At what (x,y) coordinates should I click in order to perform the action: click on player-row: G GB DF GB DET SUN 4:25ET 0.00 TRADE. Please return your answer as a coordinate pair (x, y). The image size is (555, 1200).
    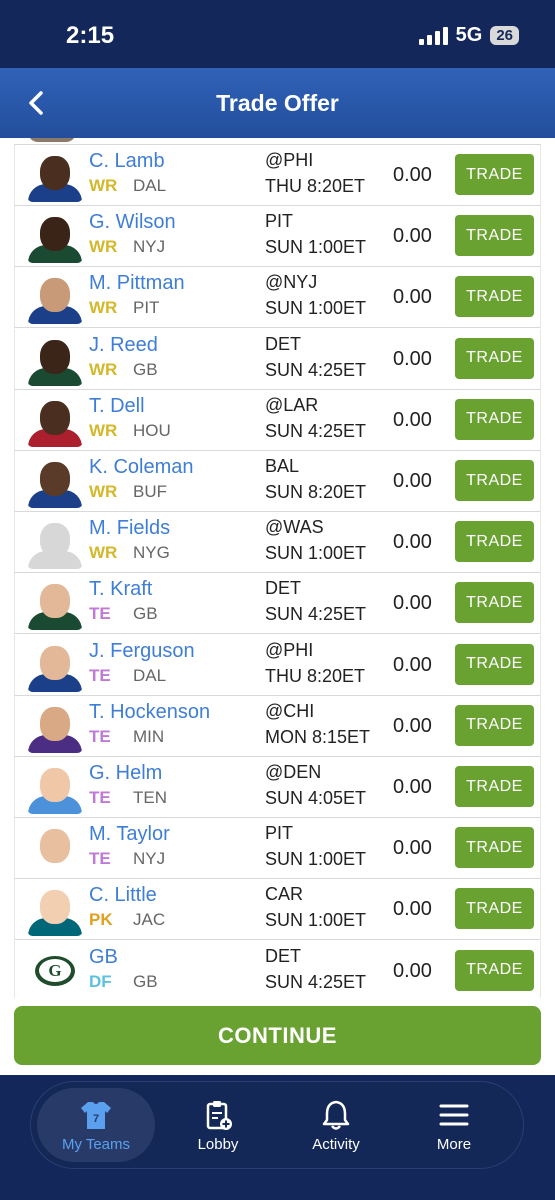
    Looking at the image, I should click on (277, 969).